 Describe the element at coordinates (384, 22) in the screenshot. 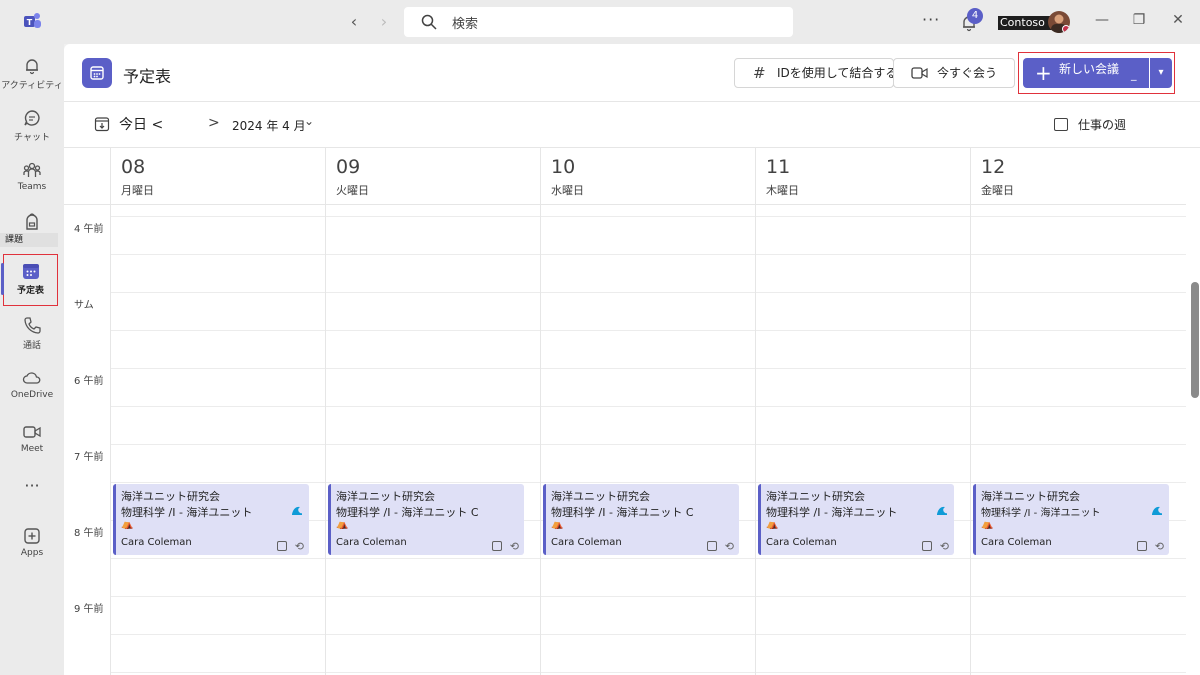

I see `forward-arrow-icon: ›` at that location.